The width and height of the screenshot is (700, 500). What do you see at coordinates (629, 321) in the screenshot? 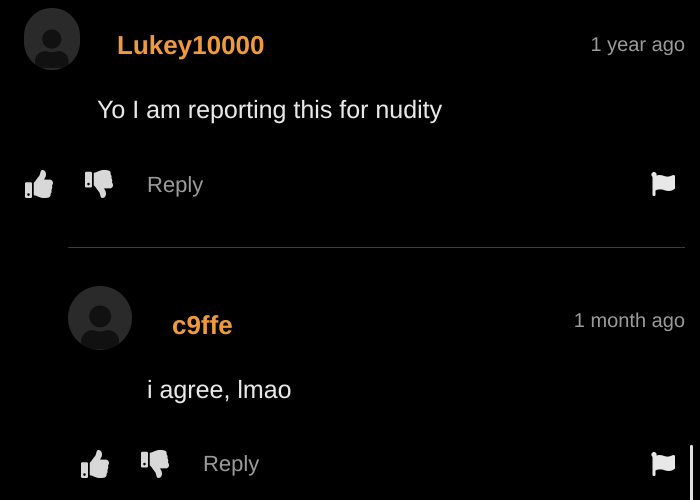
I see `timestamp: 1 month ago` at bounding box center [629, 321].